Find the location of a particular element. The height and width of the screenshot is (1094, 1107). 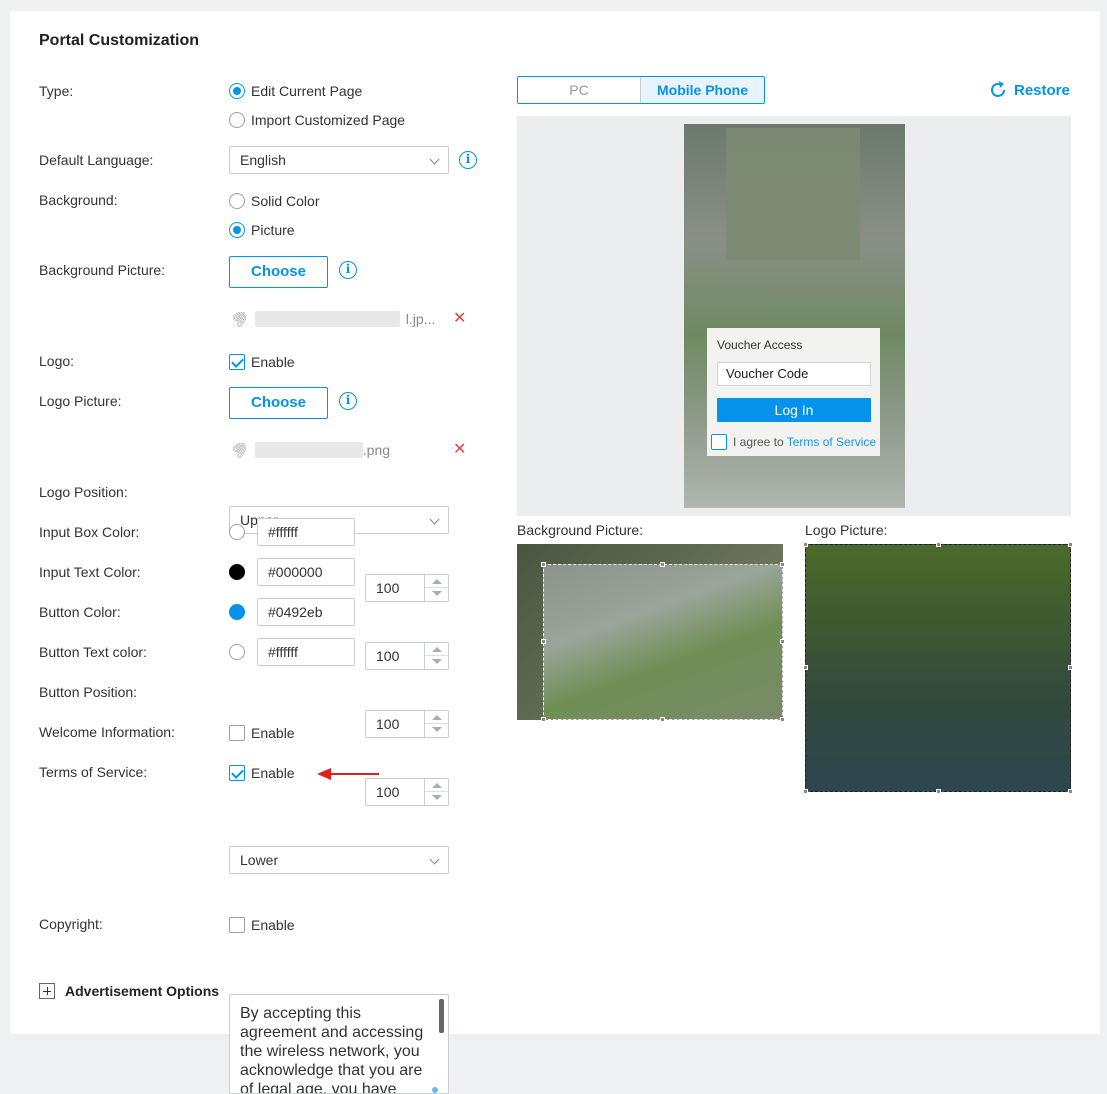

background-solid-option: Solid Color is located at coordinates (274, 201).